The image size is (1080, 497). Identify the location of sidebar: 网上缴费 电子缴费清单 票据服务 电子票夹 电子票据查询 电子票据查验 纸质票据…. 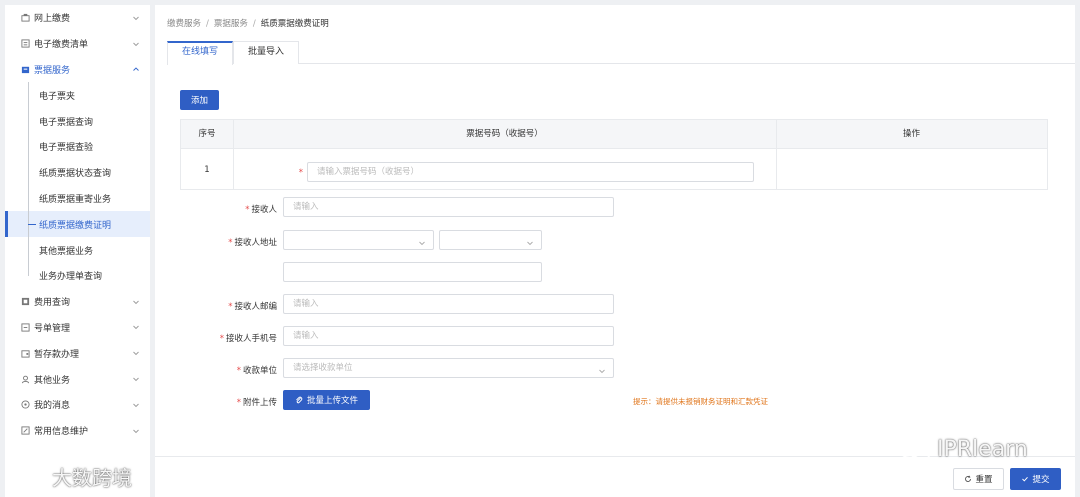
(77, 251).